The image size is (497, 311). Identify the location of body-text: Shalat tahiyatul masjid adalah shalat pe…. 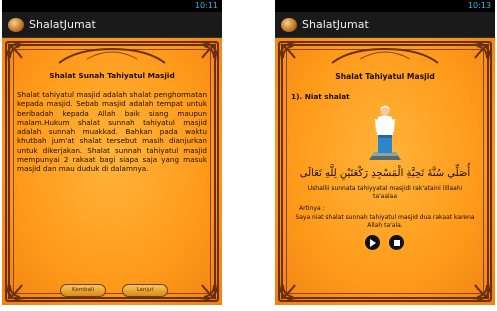
(112, 132).